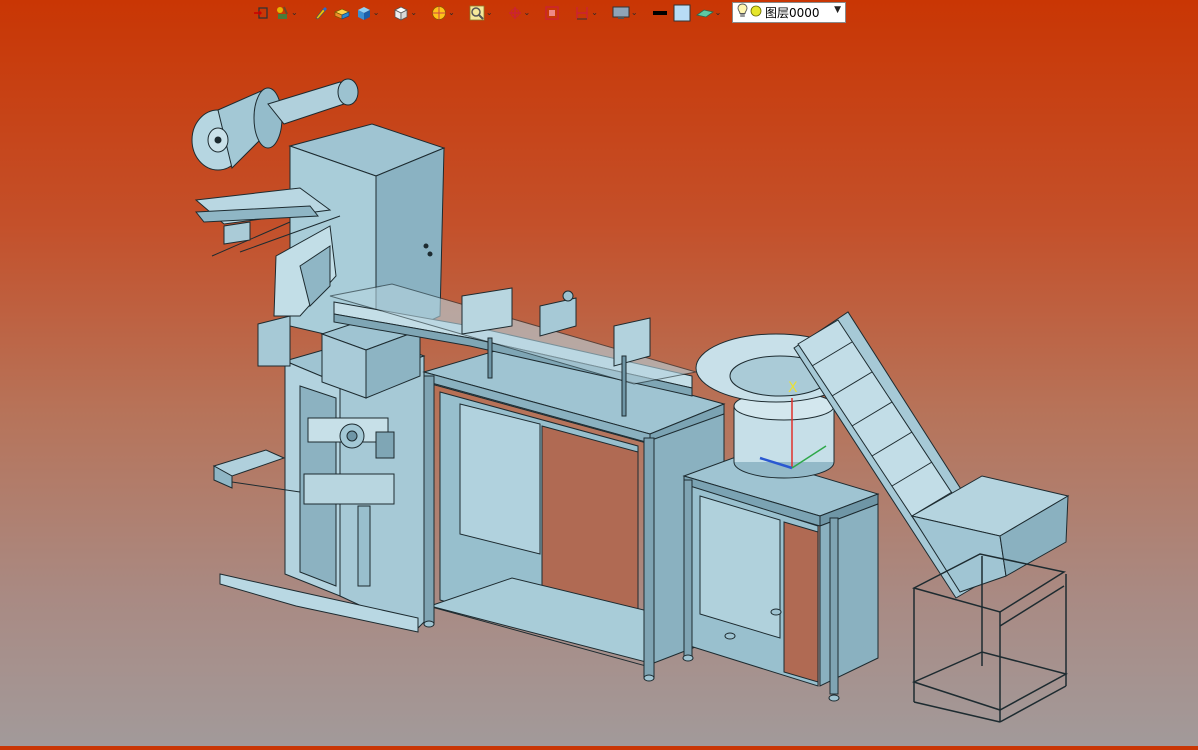  I want to click on rotate-dropdown-icon: ⌄, so click(527, 13).